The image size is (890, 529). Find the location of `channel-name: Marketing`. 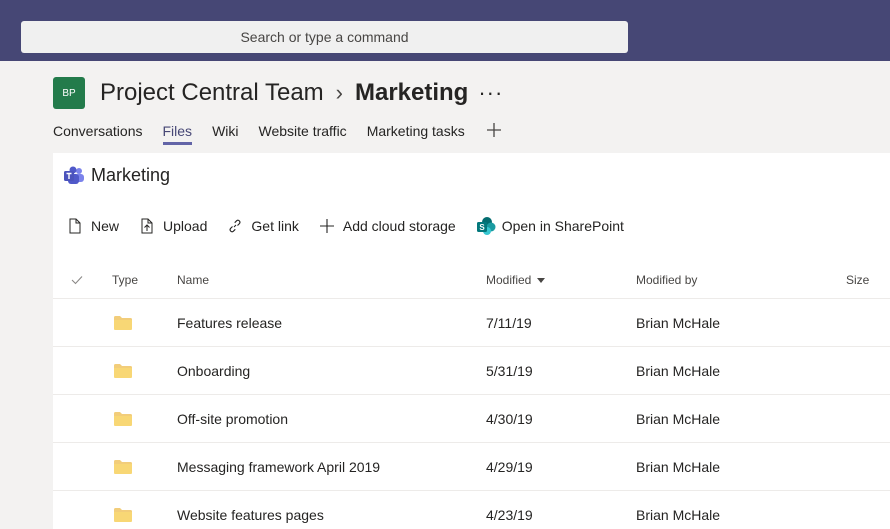

channel-name: Marketing is located at coordinates (411, 92).